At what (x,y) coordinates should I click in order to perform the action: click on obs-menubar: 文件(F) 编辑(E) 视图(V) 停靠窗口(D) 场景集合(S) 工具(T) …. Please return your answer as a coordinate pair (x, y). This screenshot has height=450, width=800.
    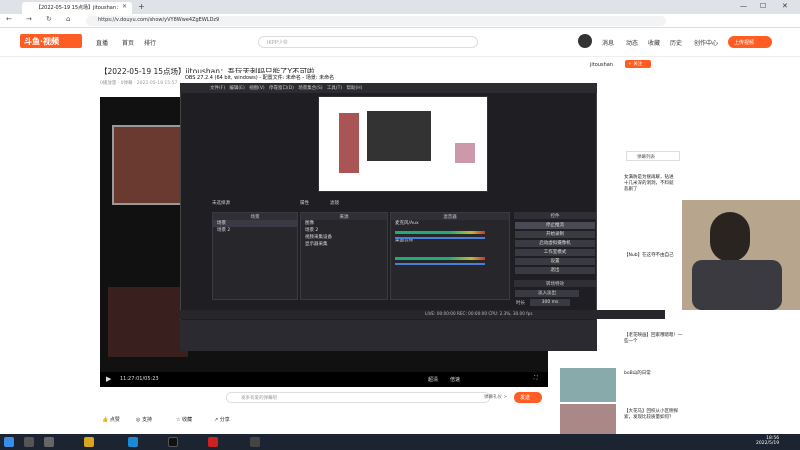
    Looking at the image, I should click on (388, 88).